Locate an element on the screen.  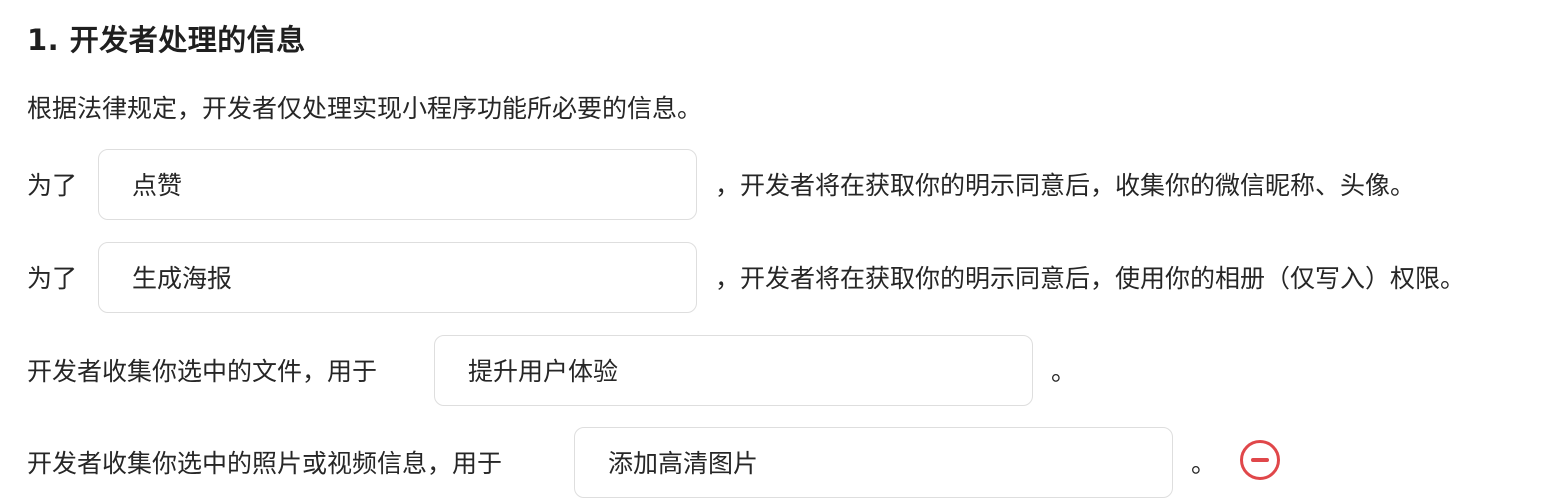
purpose-row: 开发者收集你选中的文件，用于 提升用户体验 。 is located at coordinates (551, 370).